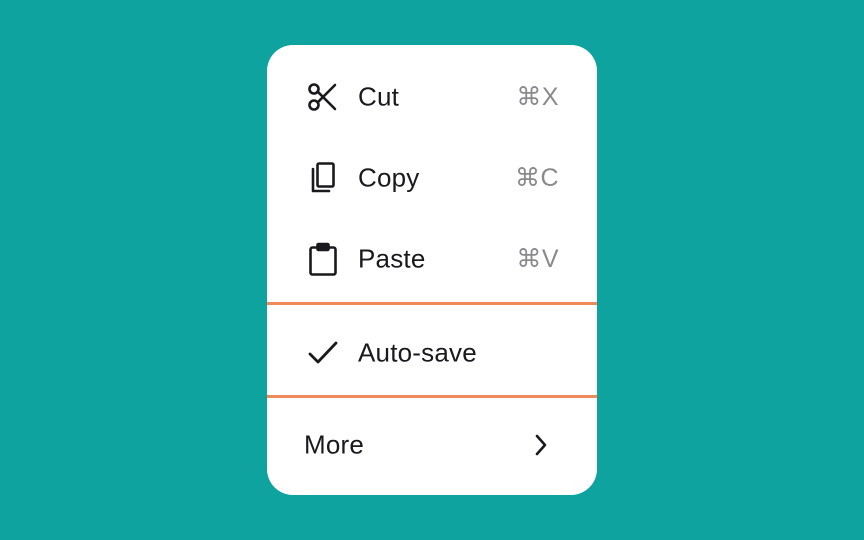 This screenshot has height=540, width=864. Describe the element at coordinates (536, 177) in the screenshot. I see `keyboard-shortcut: ⌘C` at that location.